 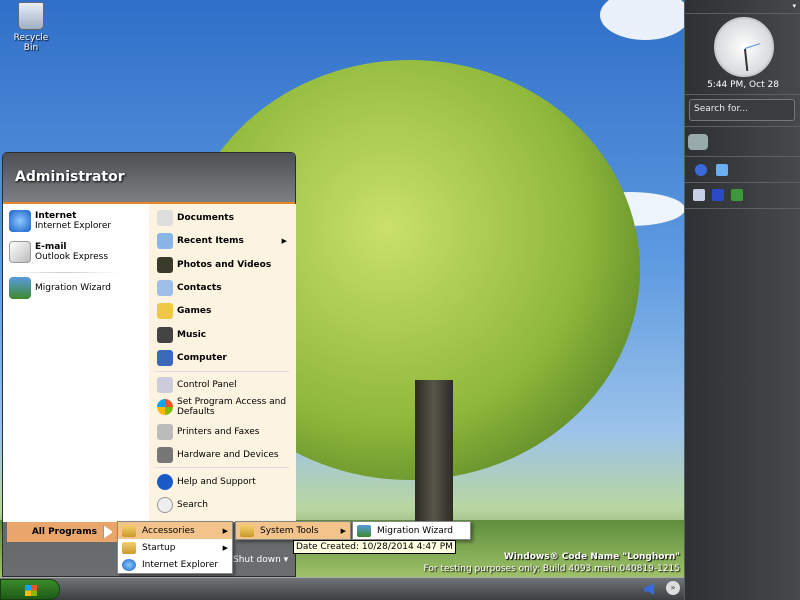 I want to click on all-programs-button: All Programs, so click(x=62, y=532).